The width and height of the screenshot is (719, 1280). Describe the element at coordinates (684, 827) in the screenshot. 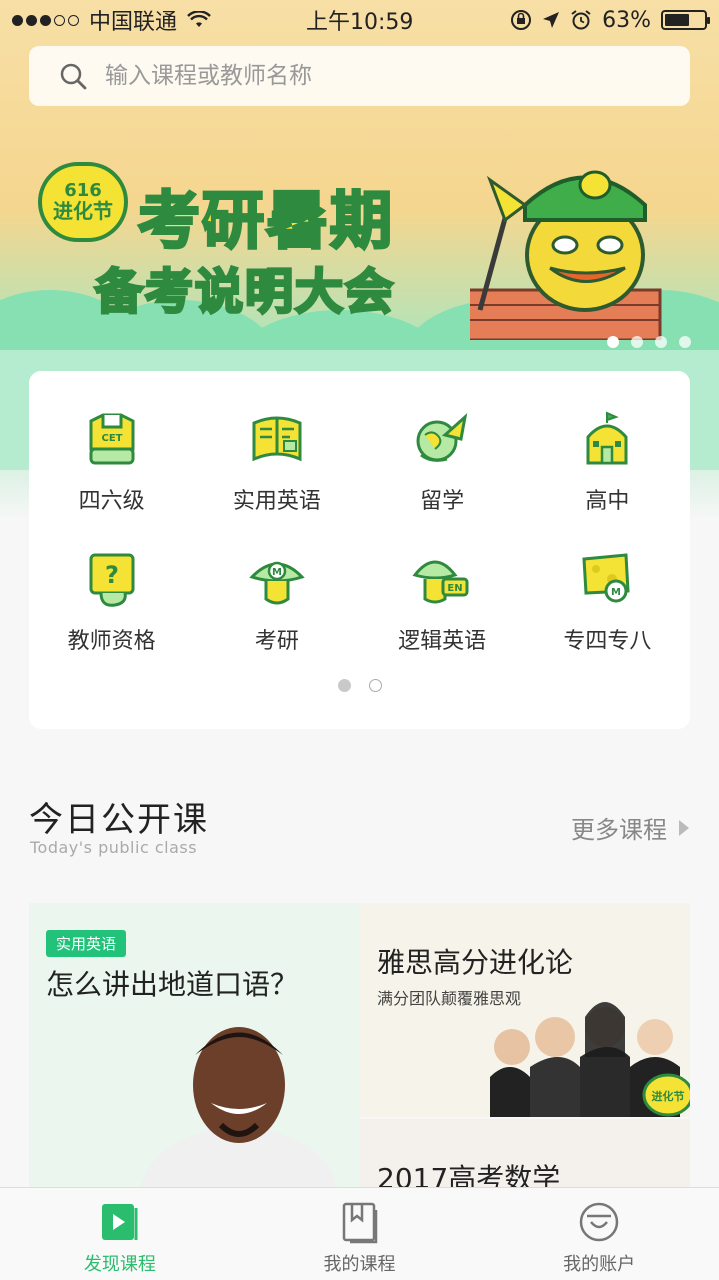

I see `chevron-right-icon` at that location.